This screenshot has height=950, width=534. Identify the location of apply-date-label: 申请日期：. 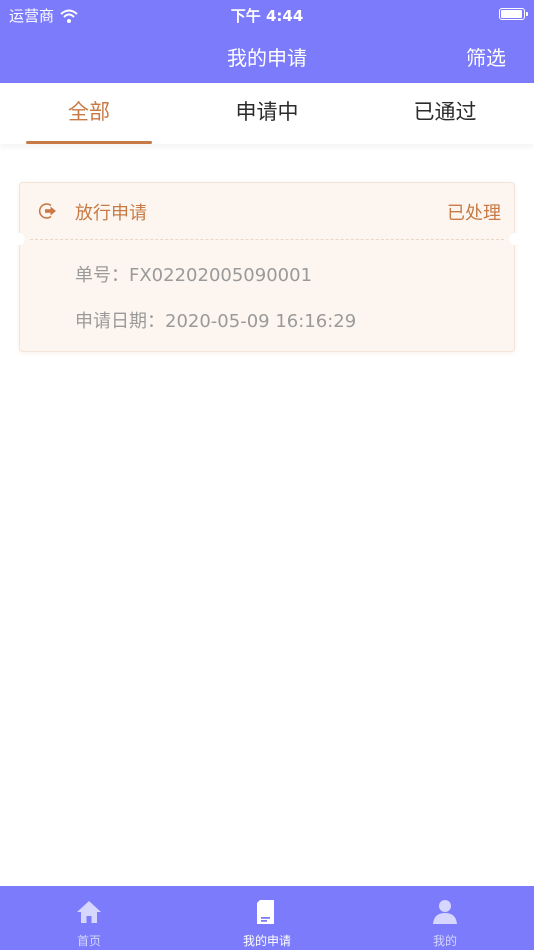
(120, 321).